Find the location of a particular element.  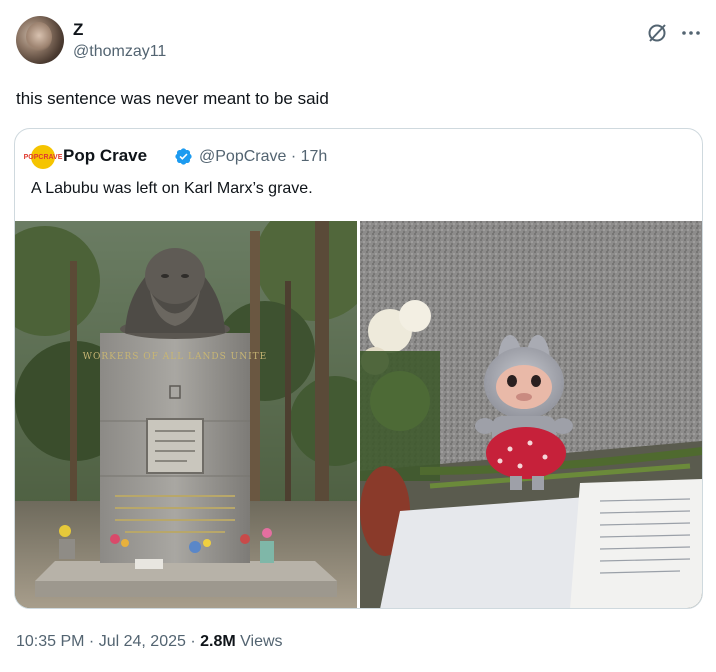

timestamp-link: 10:35 PM · Jul 24, 2025 · is located at coordinates (108, 641).